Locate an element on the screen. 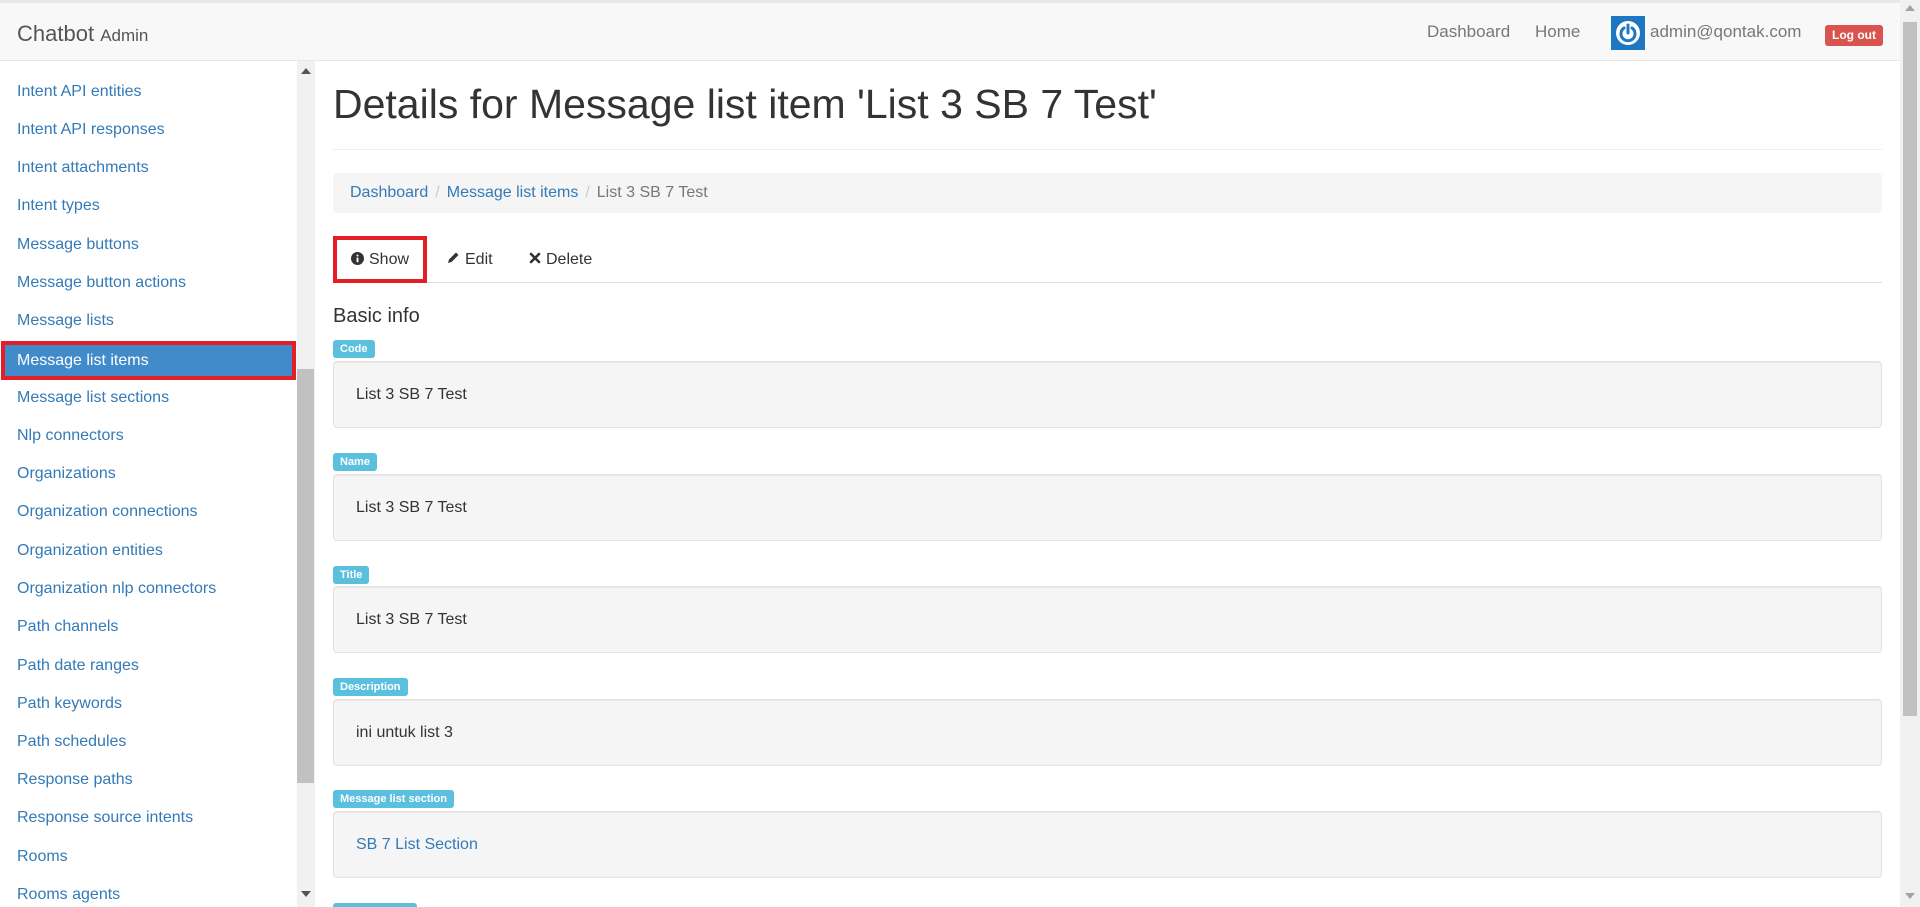 This screenshot has height=907, width=1920. brand-sub: Admin is located at coordinates (124, 35).